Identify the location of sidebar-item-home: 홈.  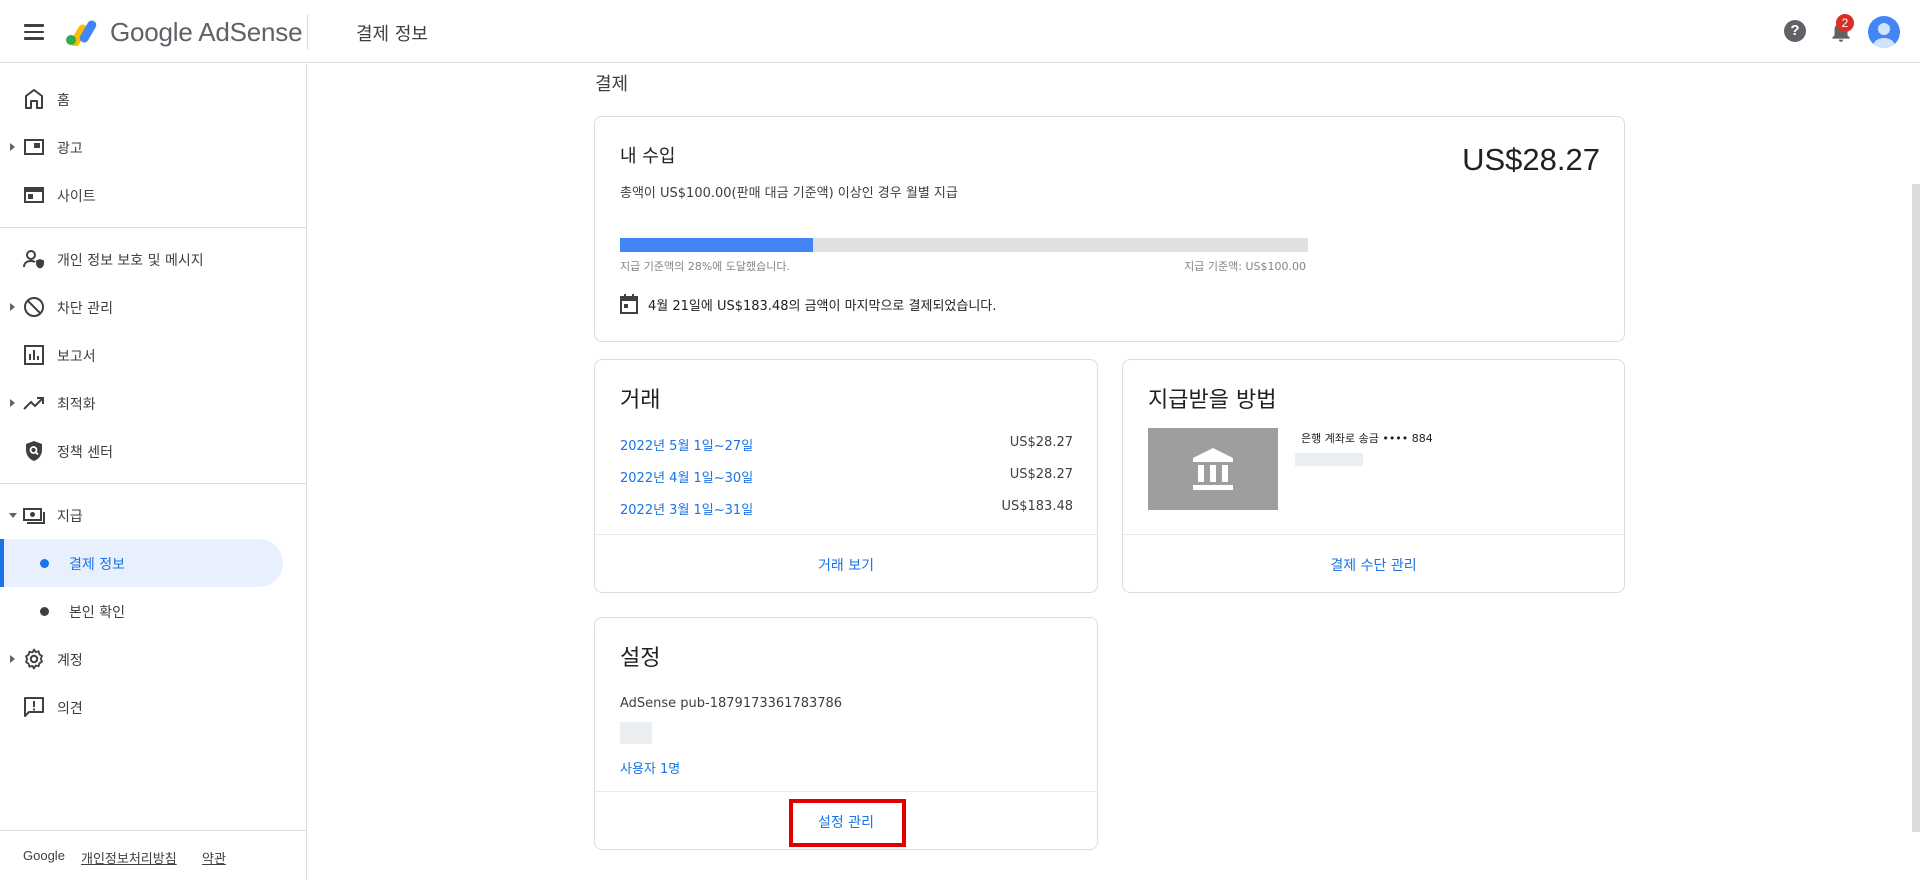
(150, 99).